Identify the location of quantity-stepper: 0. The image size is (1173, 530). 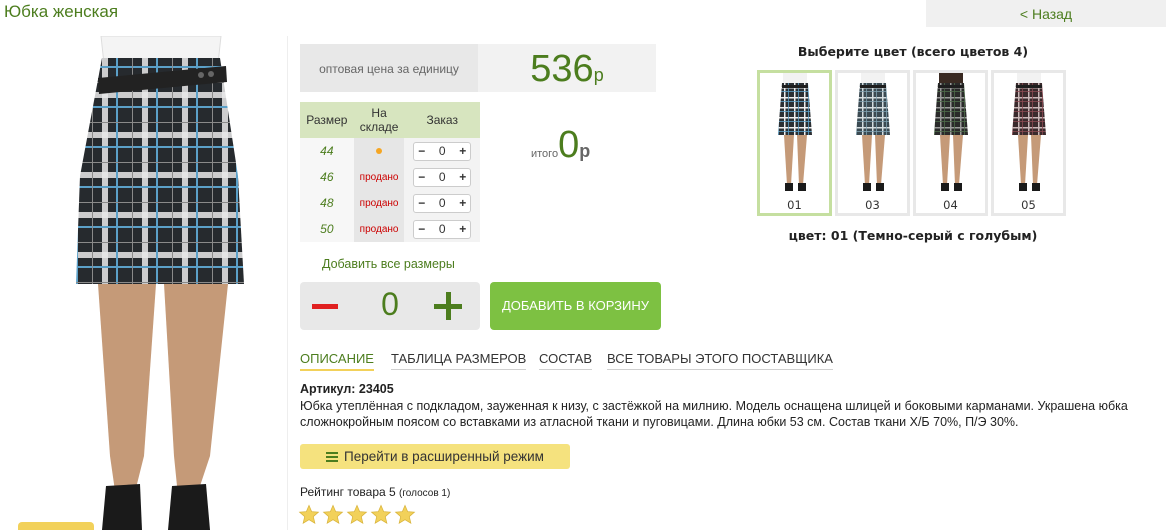
(390, 306).